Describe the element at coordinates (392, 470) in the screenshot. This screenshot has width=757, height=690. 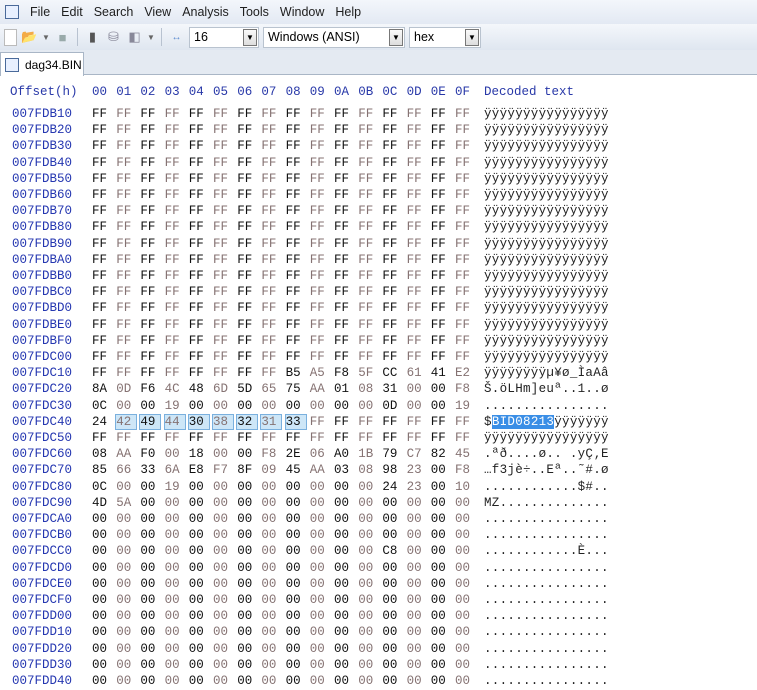
I see `hex-byte: 98` at that location.